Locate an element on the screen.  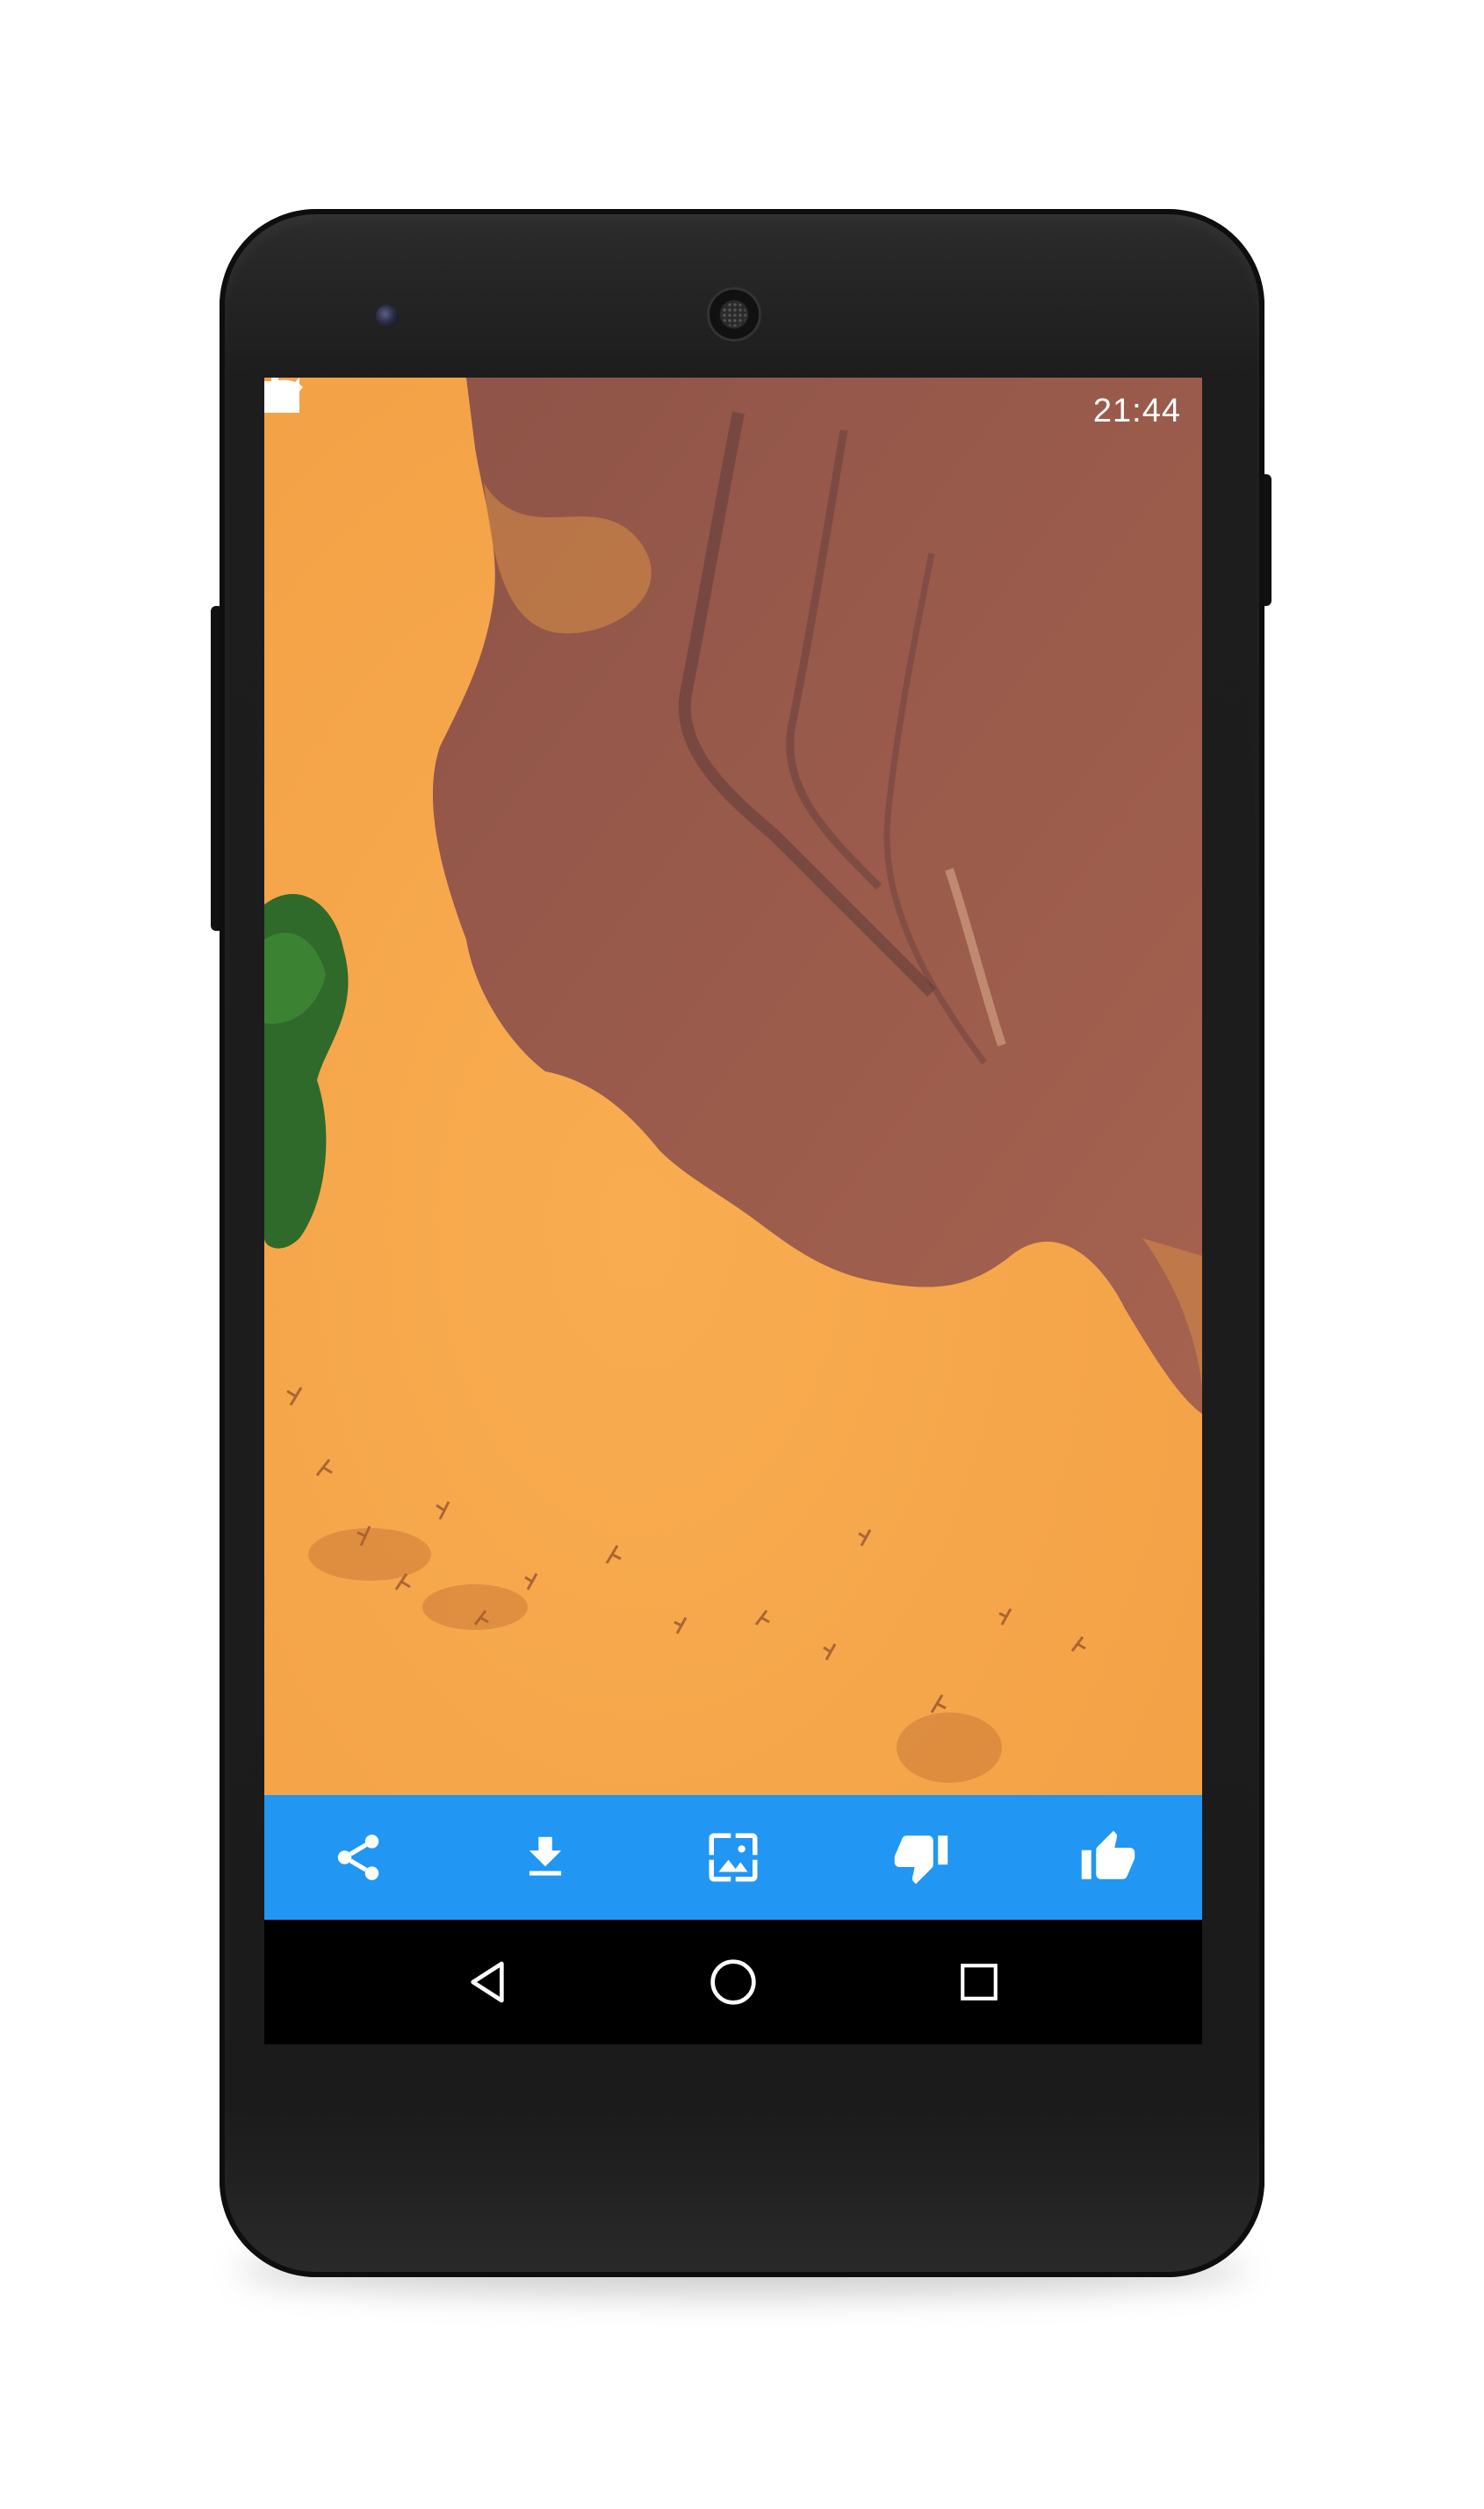
dislike-button is located at coordinates (921, 1857).